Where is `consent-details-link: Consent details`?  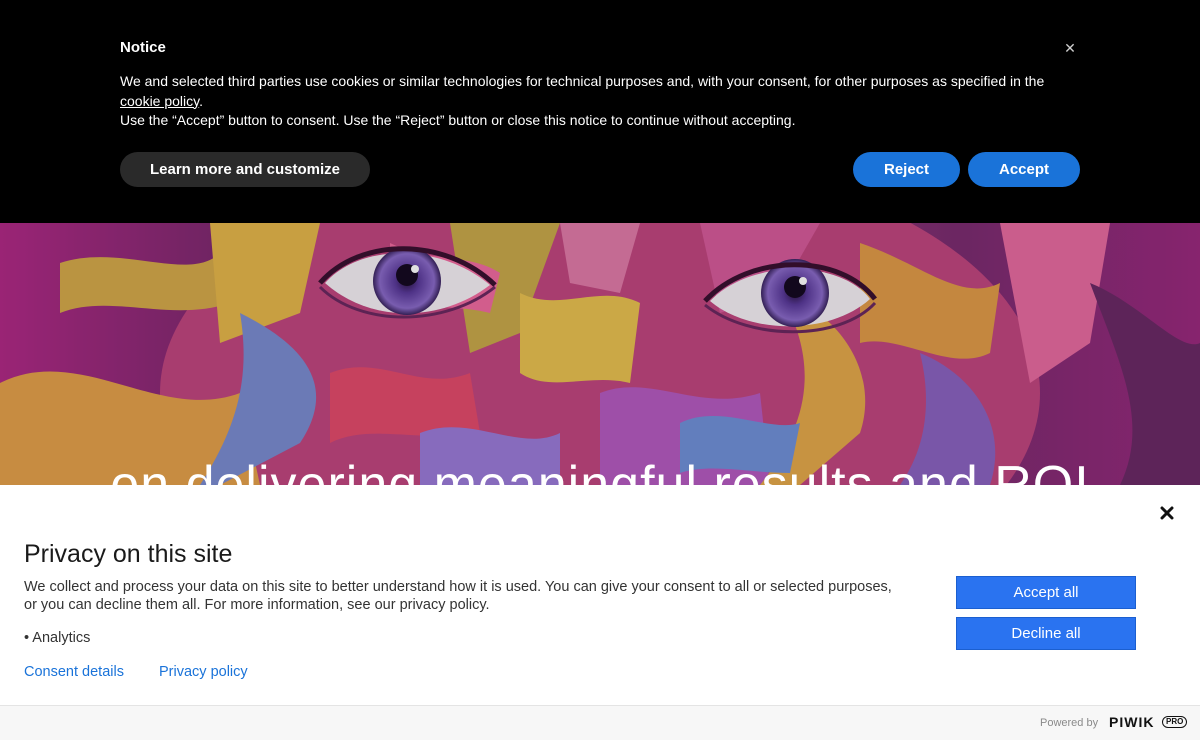 consent-details-link: Consent details is located at coordinates (74, 672).